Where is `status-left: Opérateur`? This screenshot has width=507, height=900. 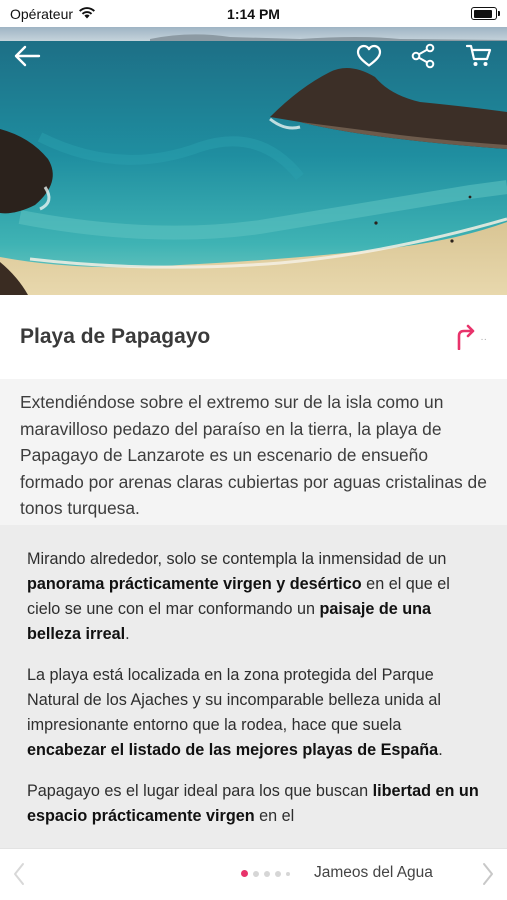 status-left: Opérateur is located at coordinates (53, 14).